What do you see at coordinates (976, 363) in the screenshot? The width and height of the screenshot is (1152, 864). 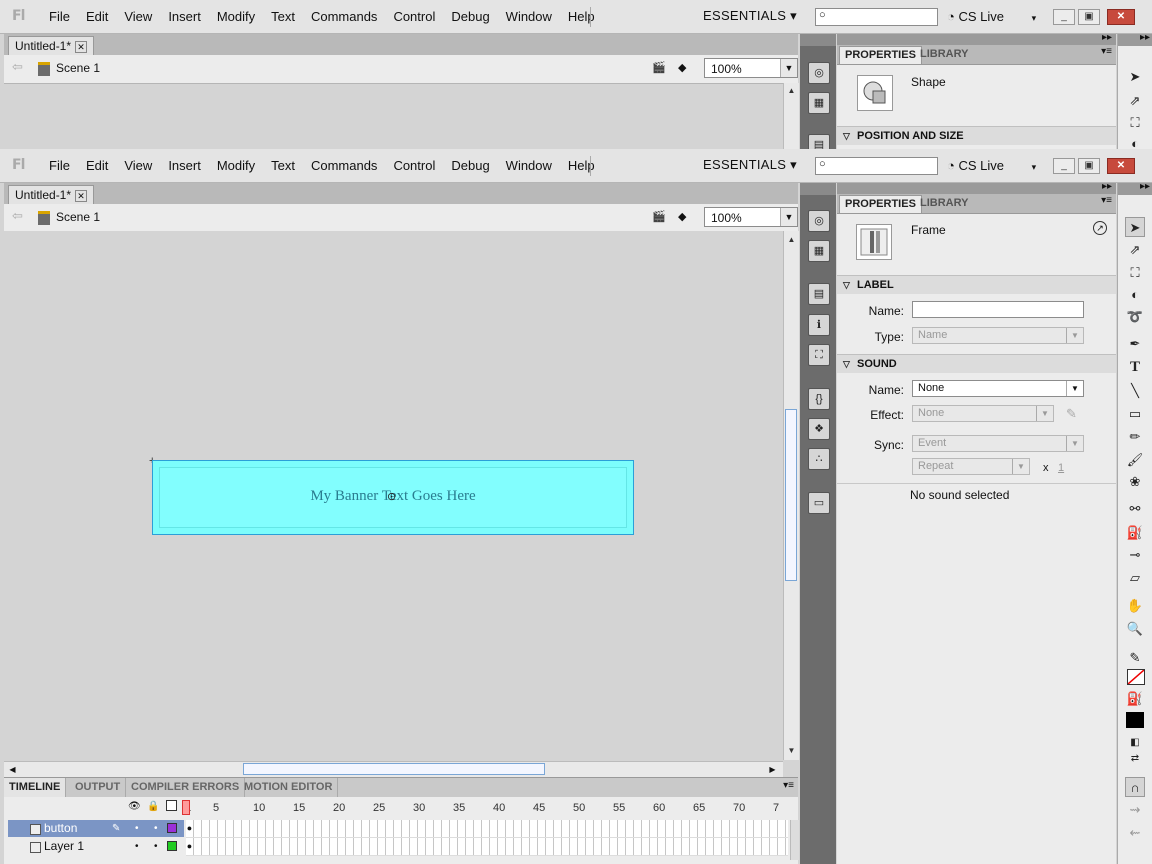 I see `sound-section: ▽ SOUND` at bounding box center [976, 363].